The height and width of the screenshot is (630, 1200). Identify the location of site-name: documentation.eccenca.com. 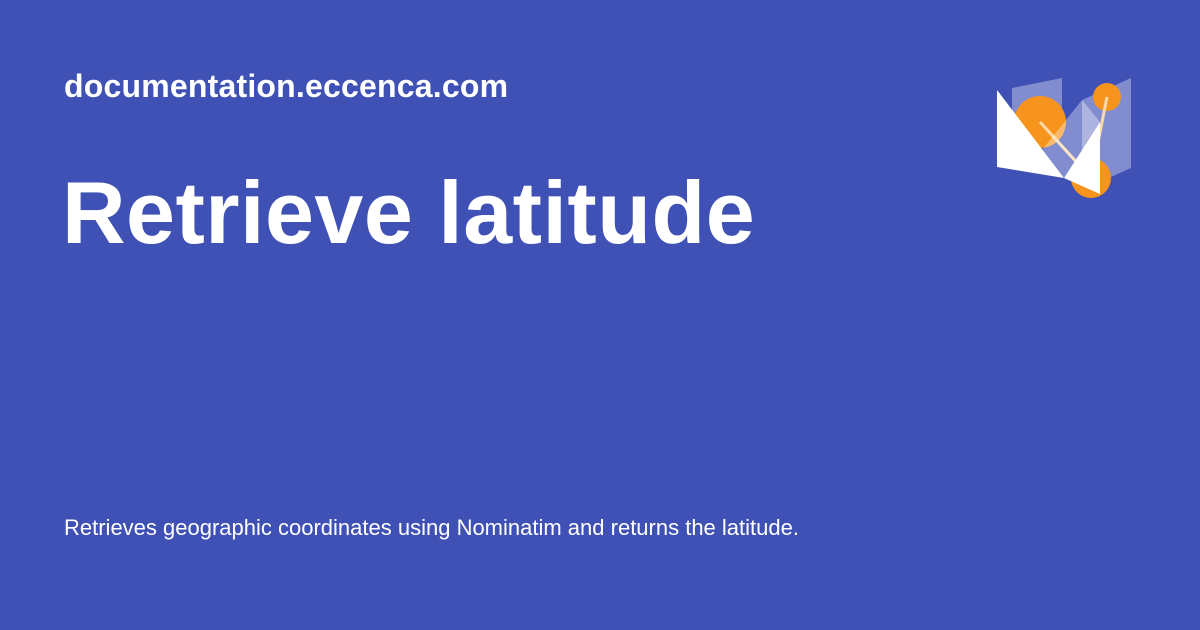
(286, 86).